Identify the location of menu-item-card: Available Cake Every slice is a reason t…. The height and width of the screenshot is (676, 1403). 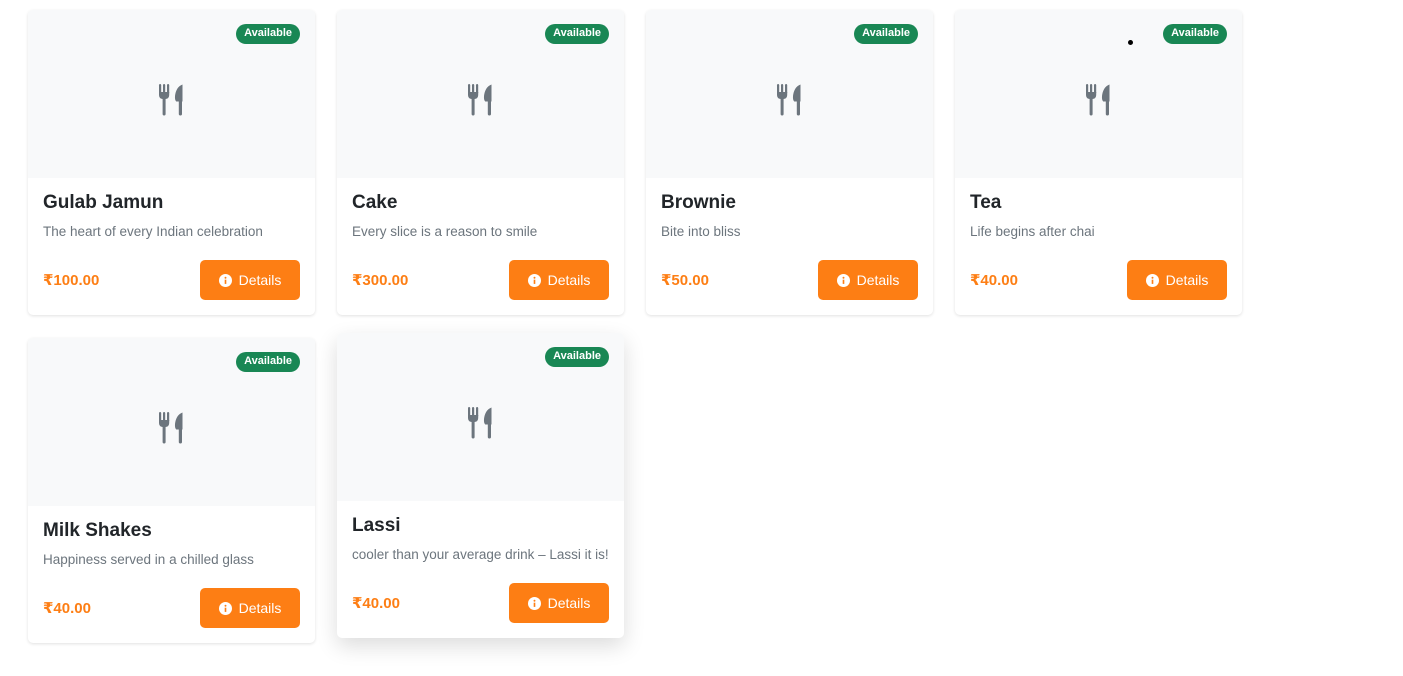
(480, 162).